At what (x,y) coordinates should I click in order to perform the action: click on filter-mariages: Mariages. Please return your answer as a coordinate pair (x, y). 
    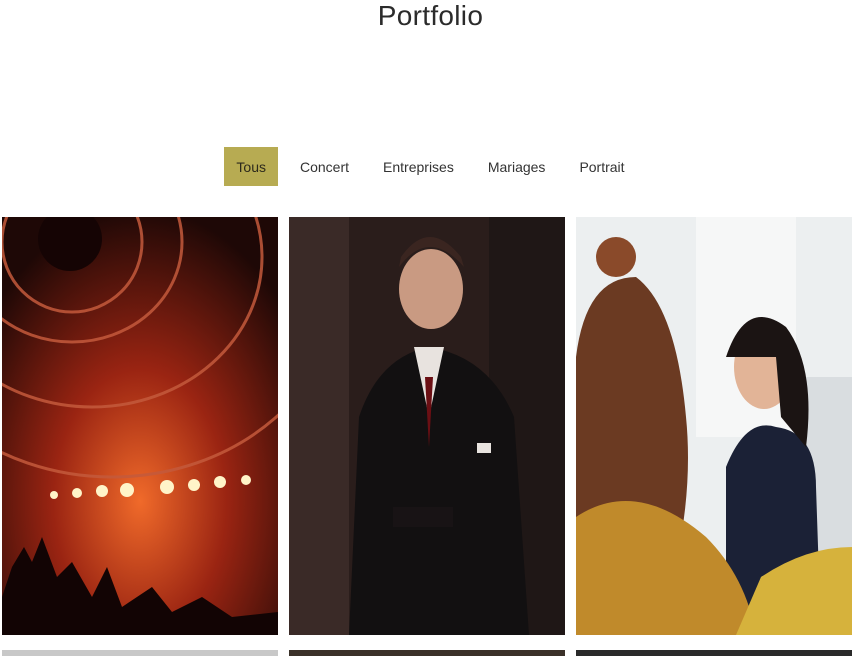
    Looking at the image, I should click on (517, 166).